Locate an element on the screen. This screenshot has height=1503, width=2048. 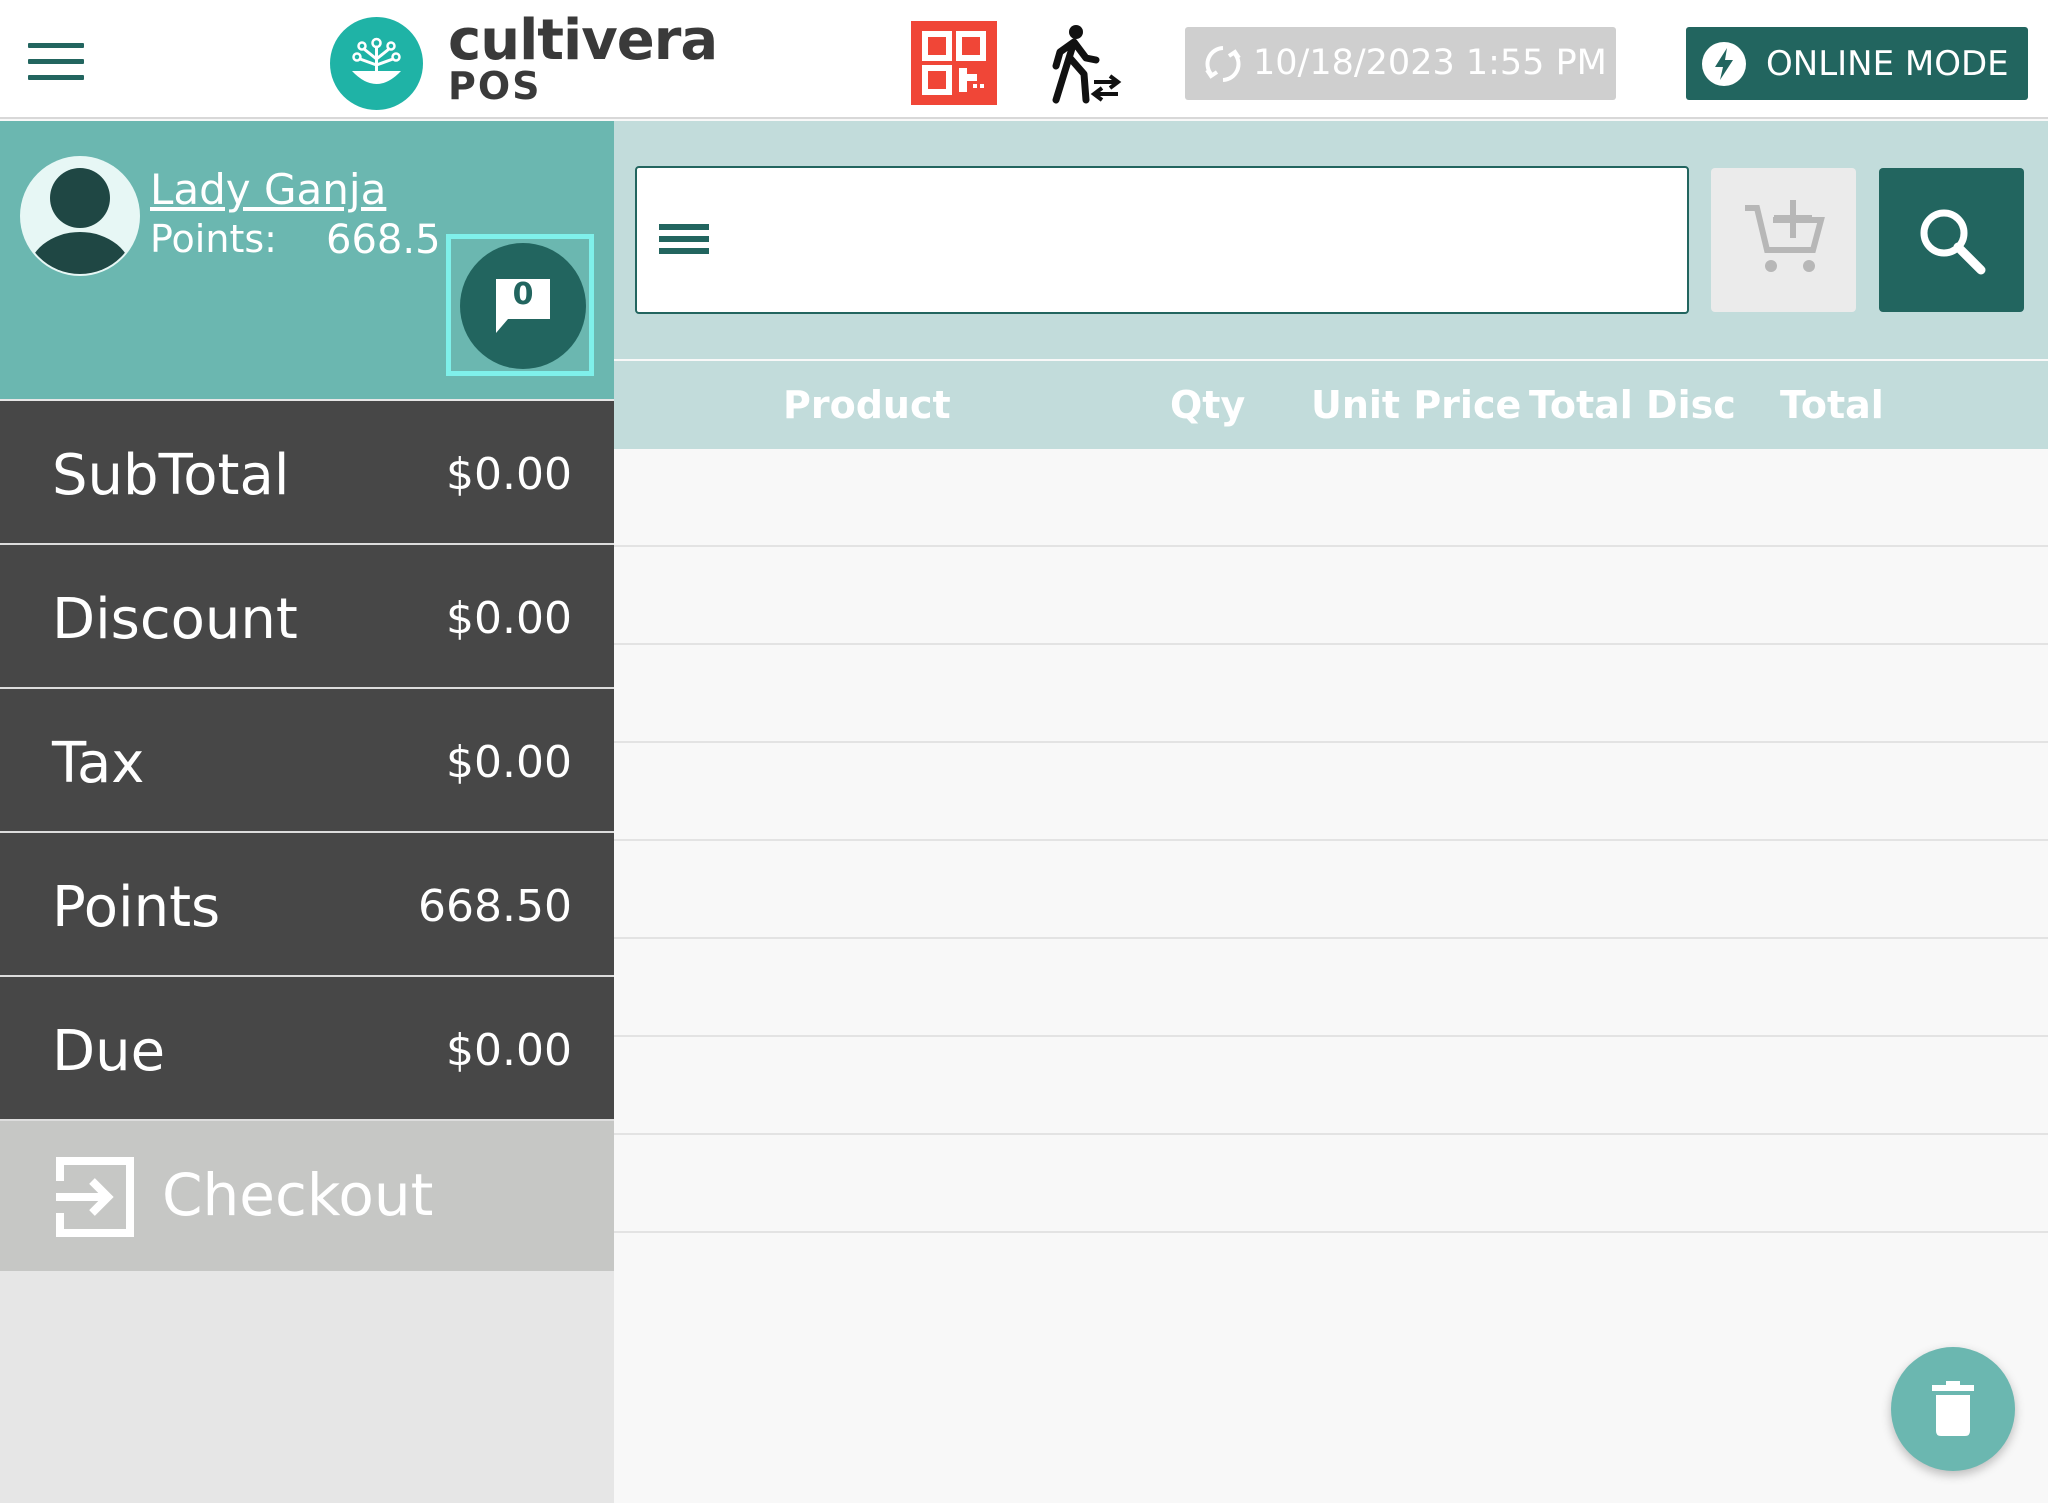
sync-icon is located at coordinates (1223, 64).